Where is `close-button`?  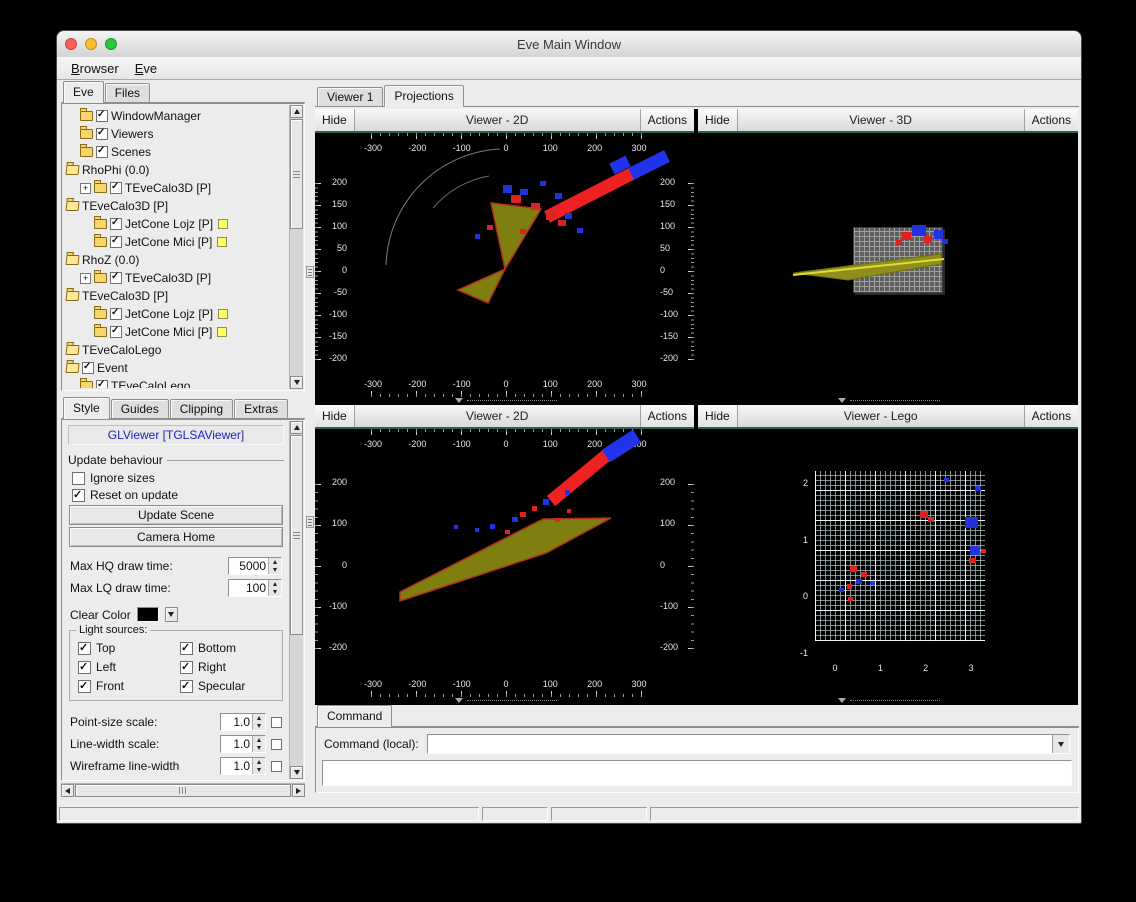
close-button is located at coordinates (71, 44).